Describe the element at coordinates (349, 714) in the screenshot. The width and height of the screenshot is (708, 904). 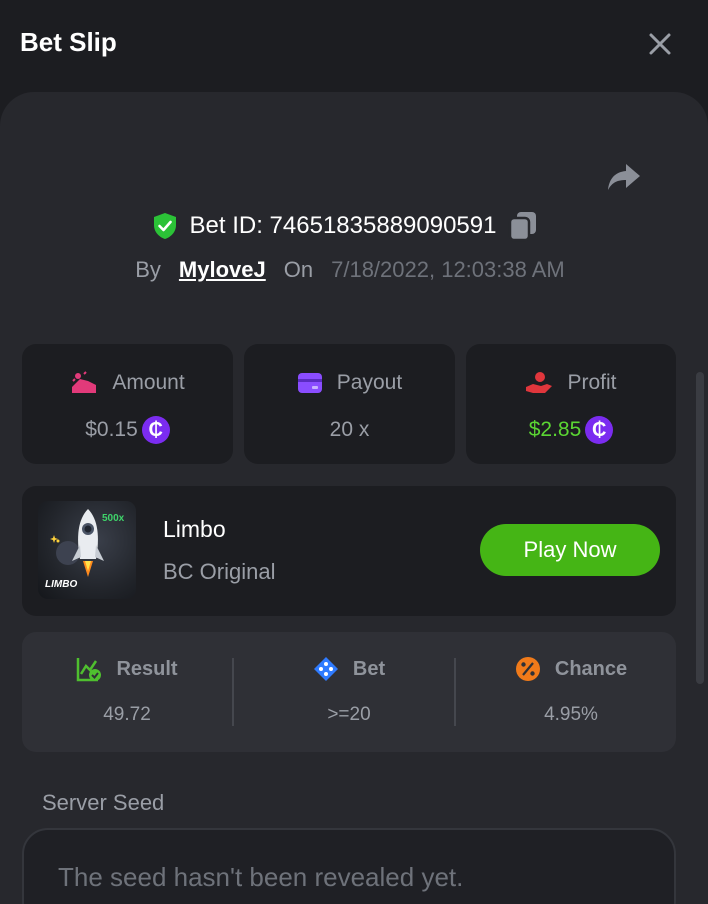
I see `bet-value: >=20` at that location.